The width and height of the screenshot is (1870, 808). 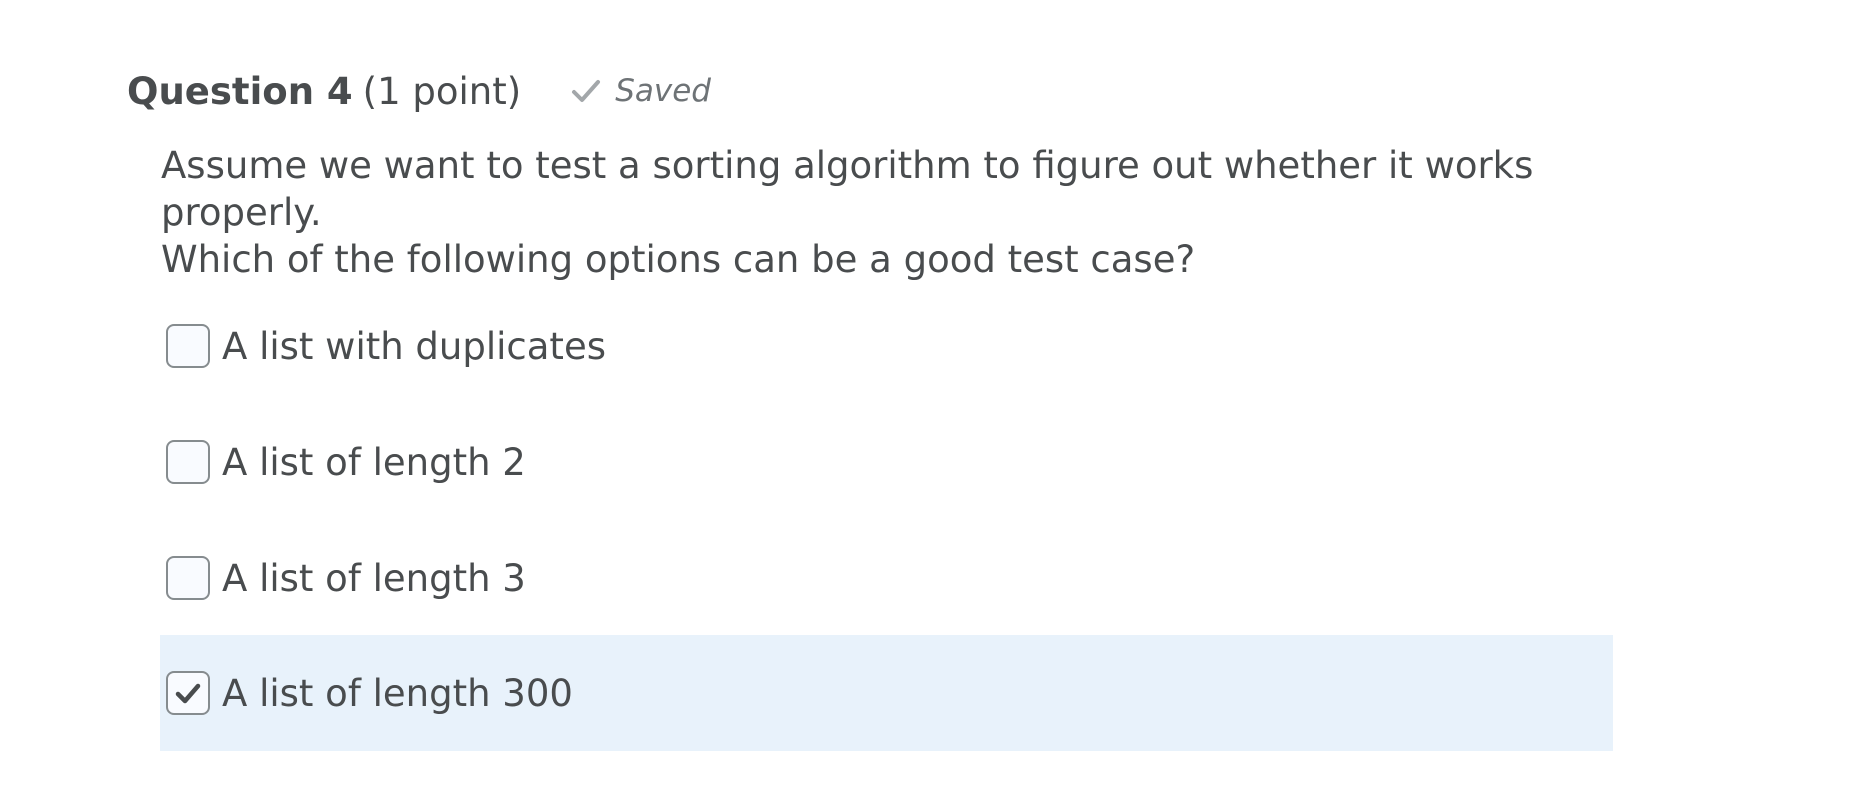 I want to click on option-label: A list with duplicates, so click(x=414, y=346).